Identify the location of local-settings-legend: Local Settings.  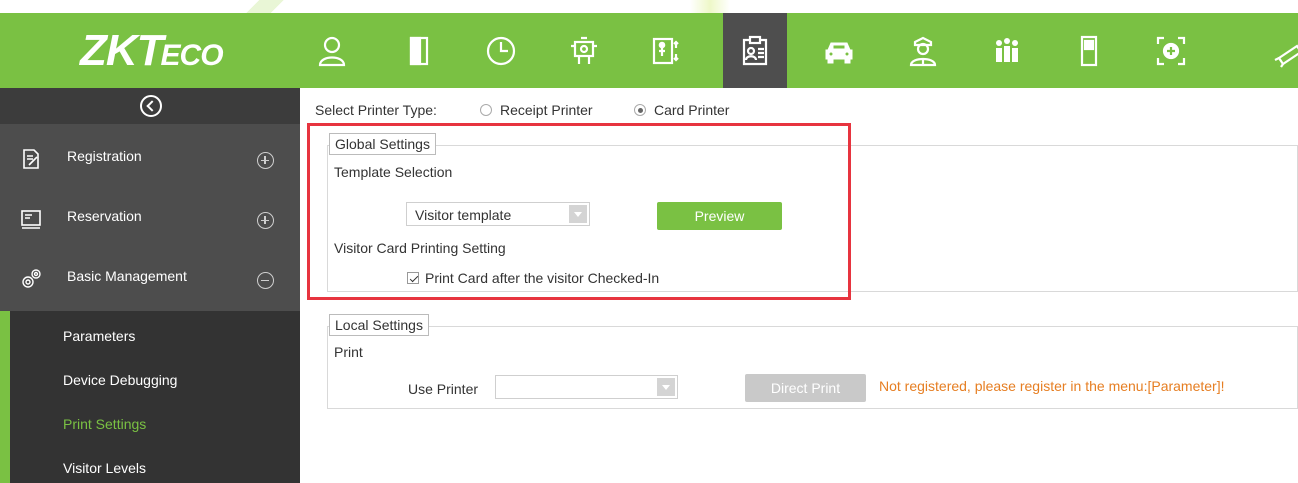
(379, 325).